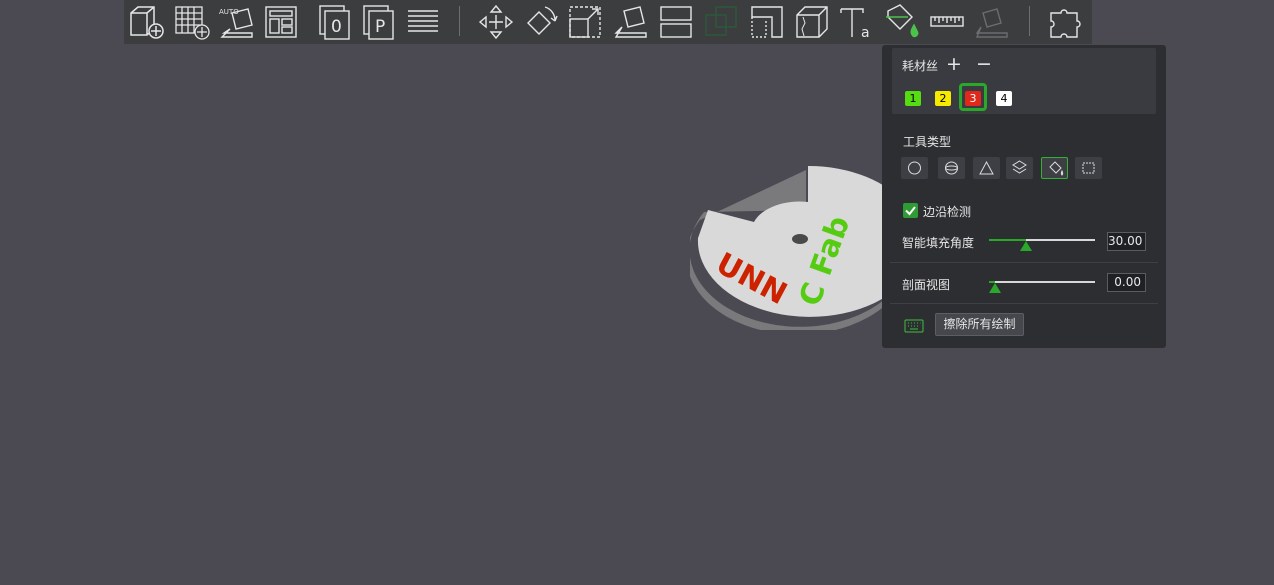 This screenshot has width=1274, height=585. I want to click on cut-icon, so click(767, 22).